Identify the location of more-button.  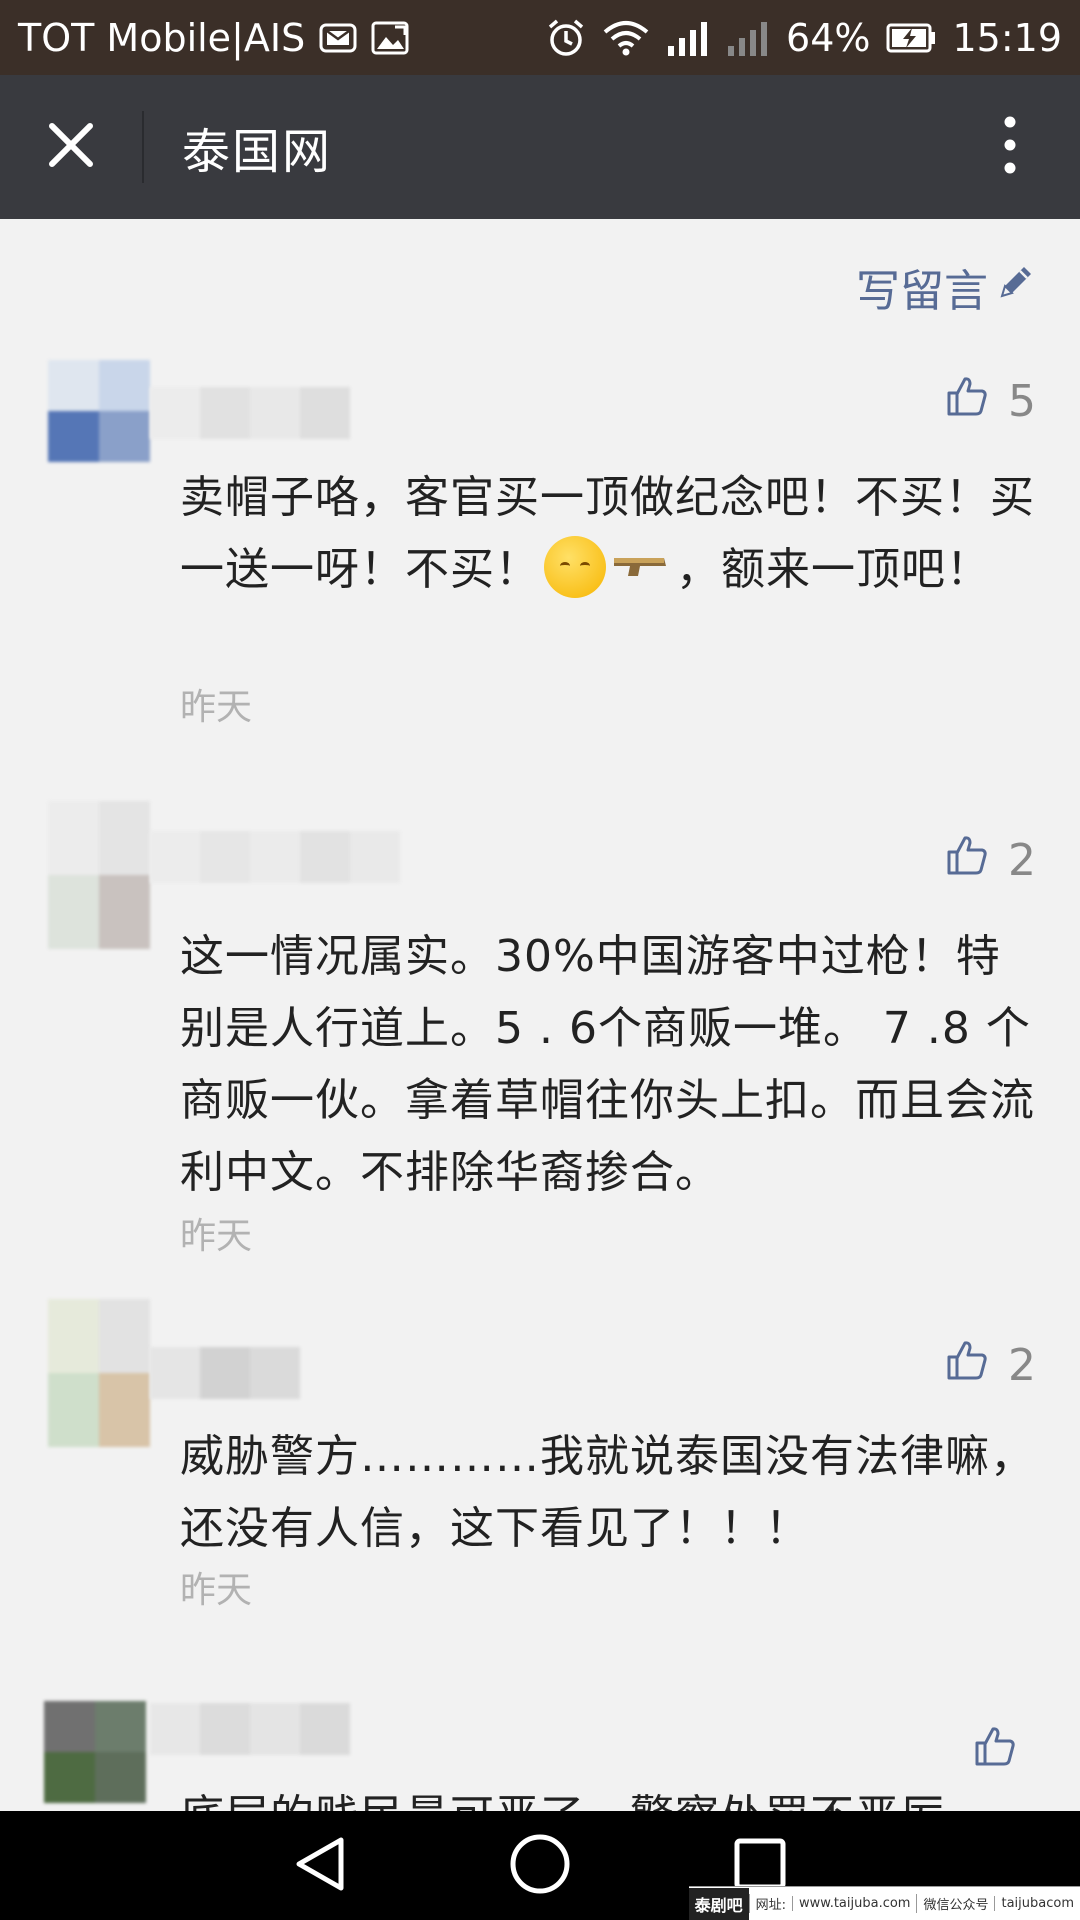
(1010, 147).